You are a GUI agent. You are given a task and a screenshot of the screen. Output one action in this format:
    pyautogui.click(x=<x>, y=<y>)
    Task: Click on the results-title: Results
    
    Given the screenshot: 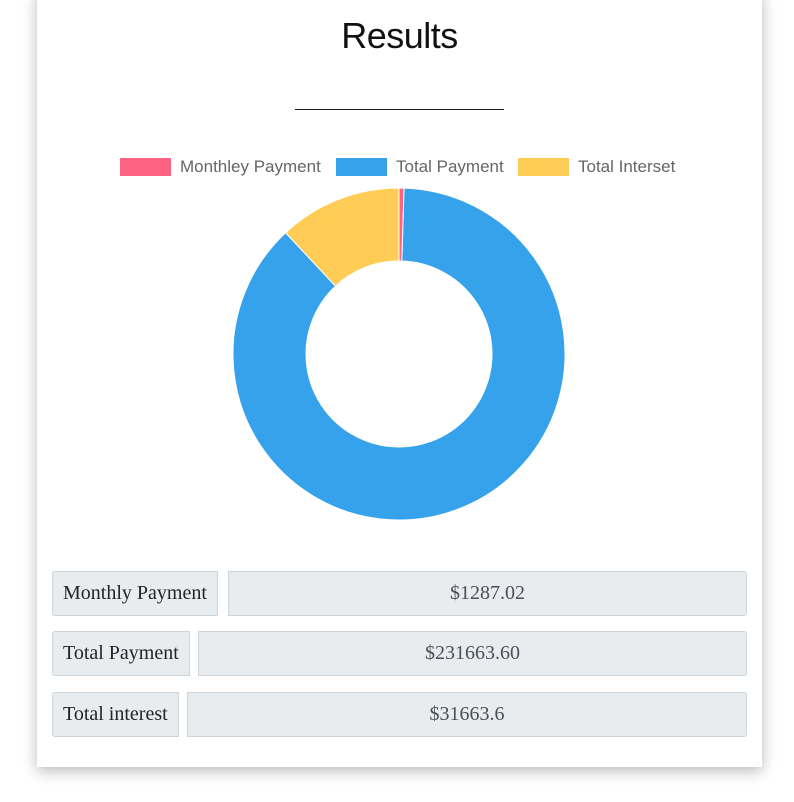 What is the action you would take?
    pyautogui.click(x=399, y=35)
    